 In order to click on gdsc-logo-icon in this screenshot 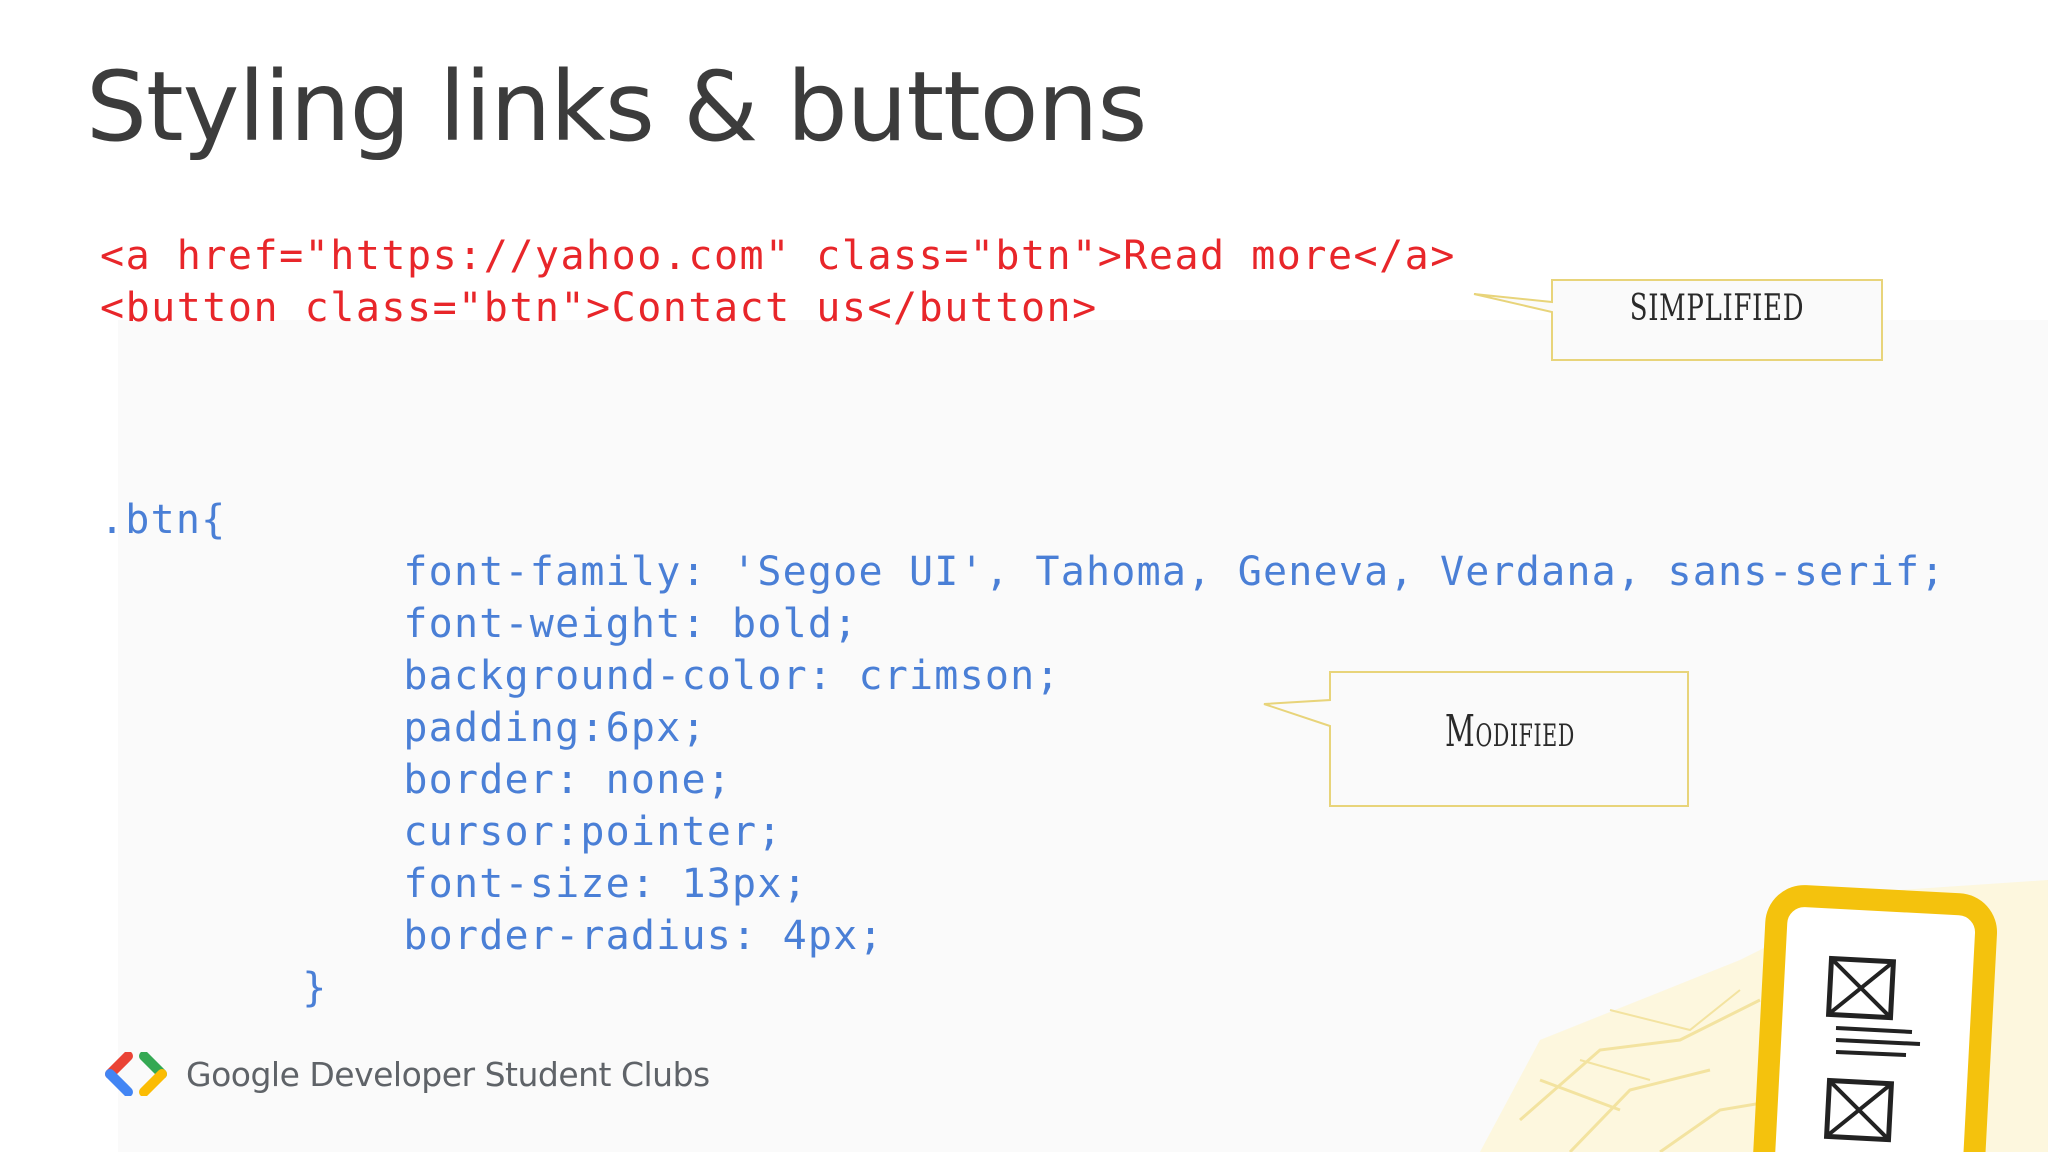, I will do `click(136, 1074)`.